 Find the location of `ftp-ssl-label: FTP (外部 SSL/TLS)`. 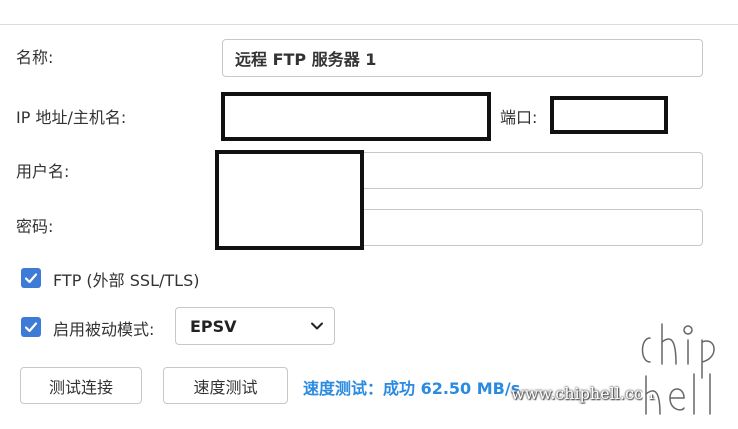

ftp-ssl-label: FTP (外部 SSL/TLS) is located at coordinates (126, 280).